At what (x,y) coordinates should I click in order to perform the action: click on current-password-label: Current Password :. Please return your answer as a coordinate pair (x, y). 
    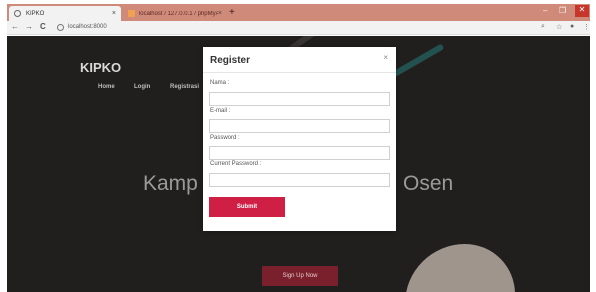
    Looking at the image, I should click on (236, 164).